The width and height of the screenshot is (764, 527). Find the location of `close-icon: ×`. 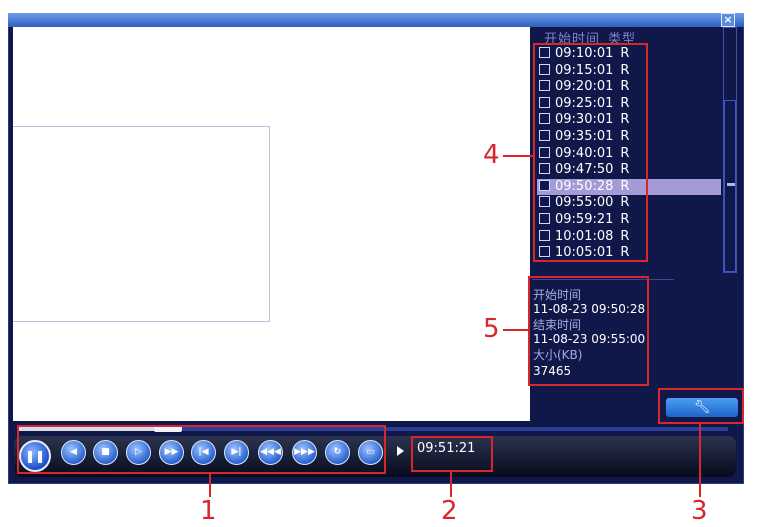

close-icon: × is located at coordinates (728, 20).